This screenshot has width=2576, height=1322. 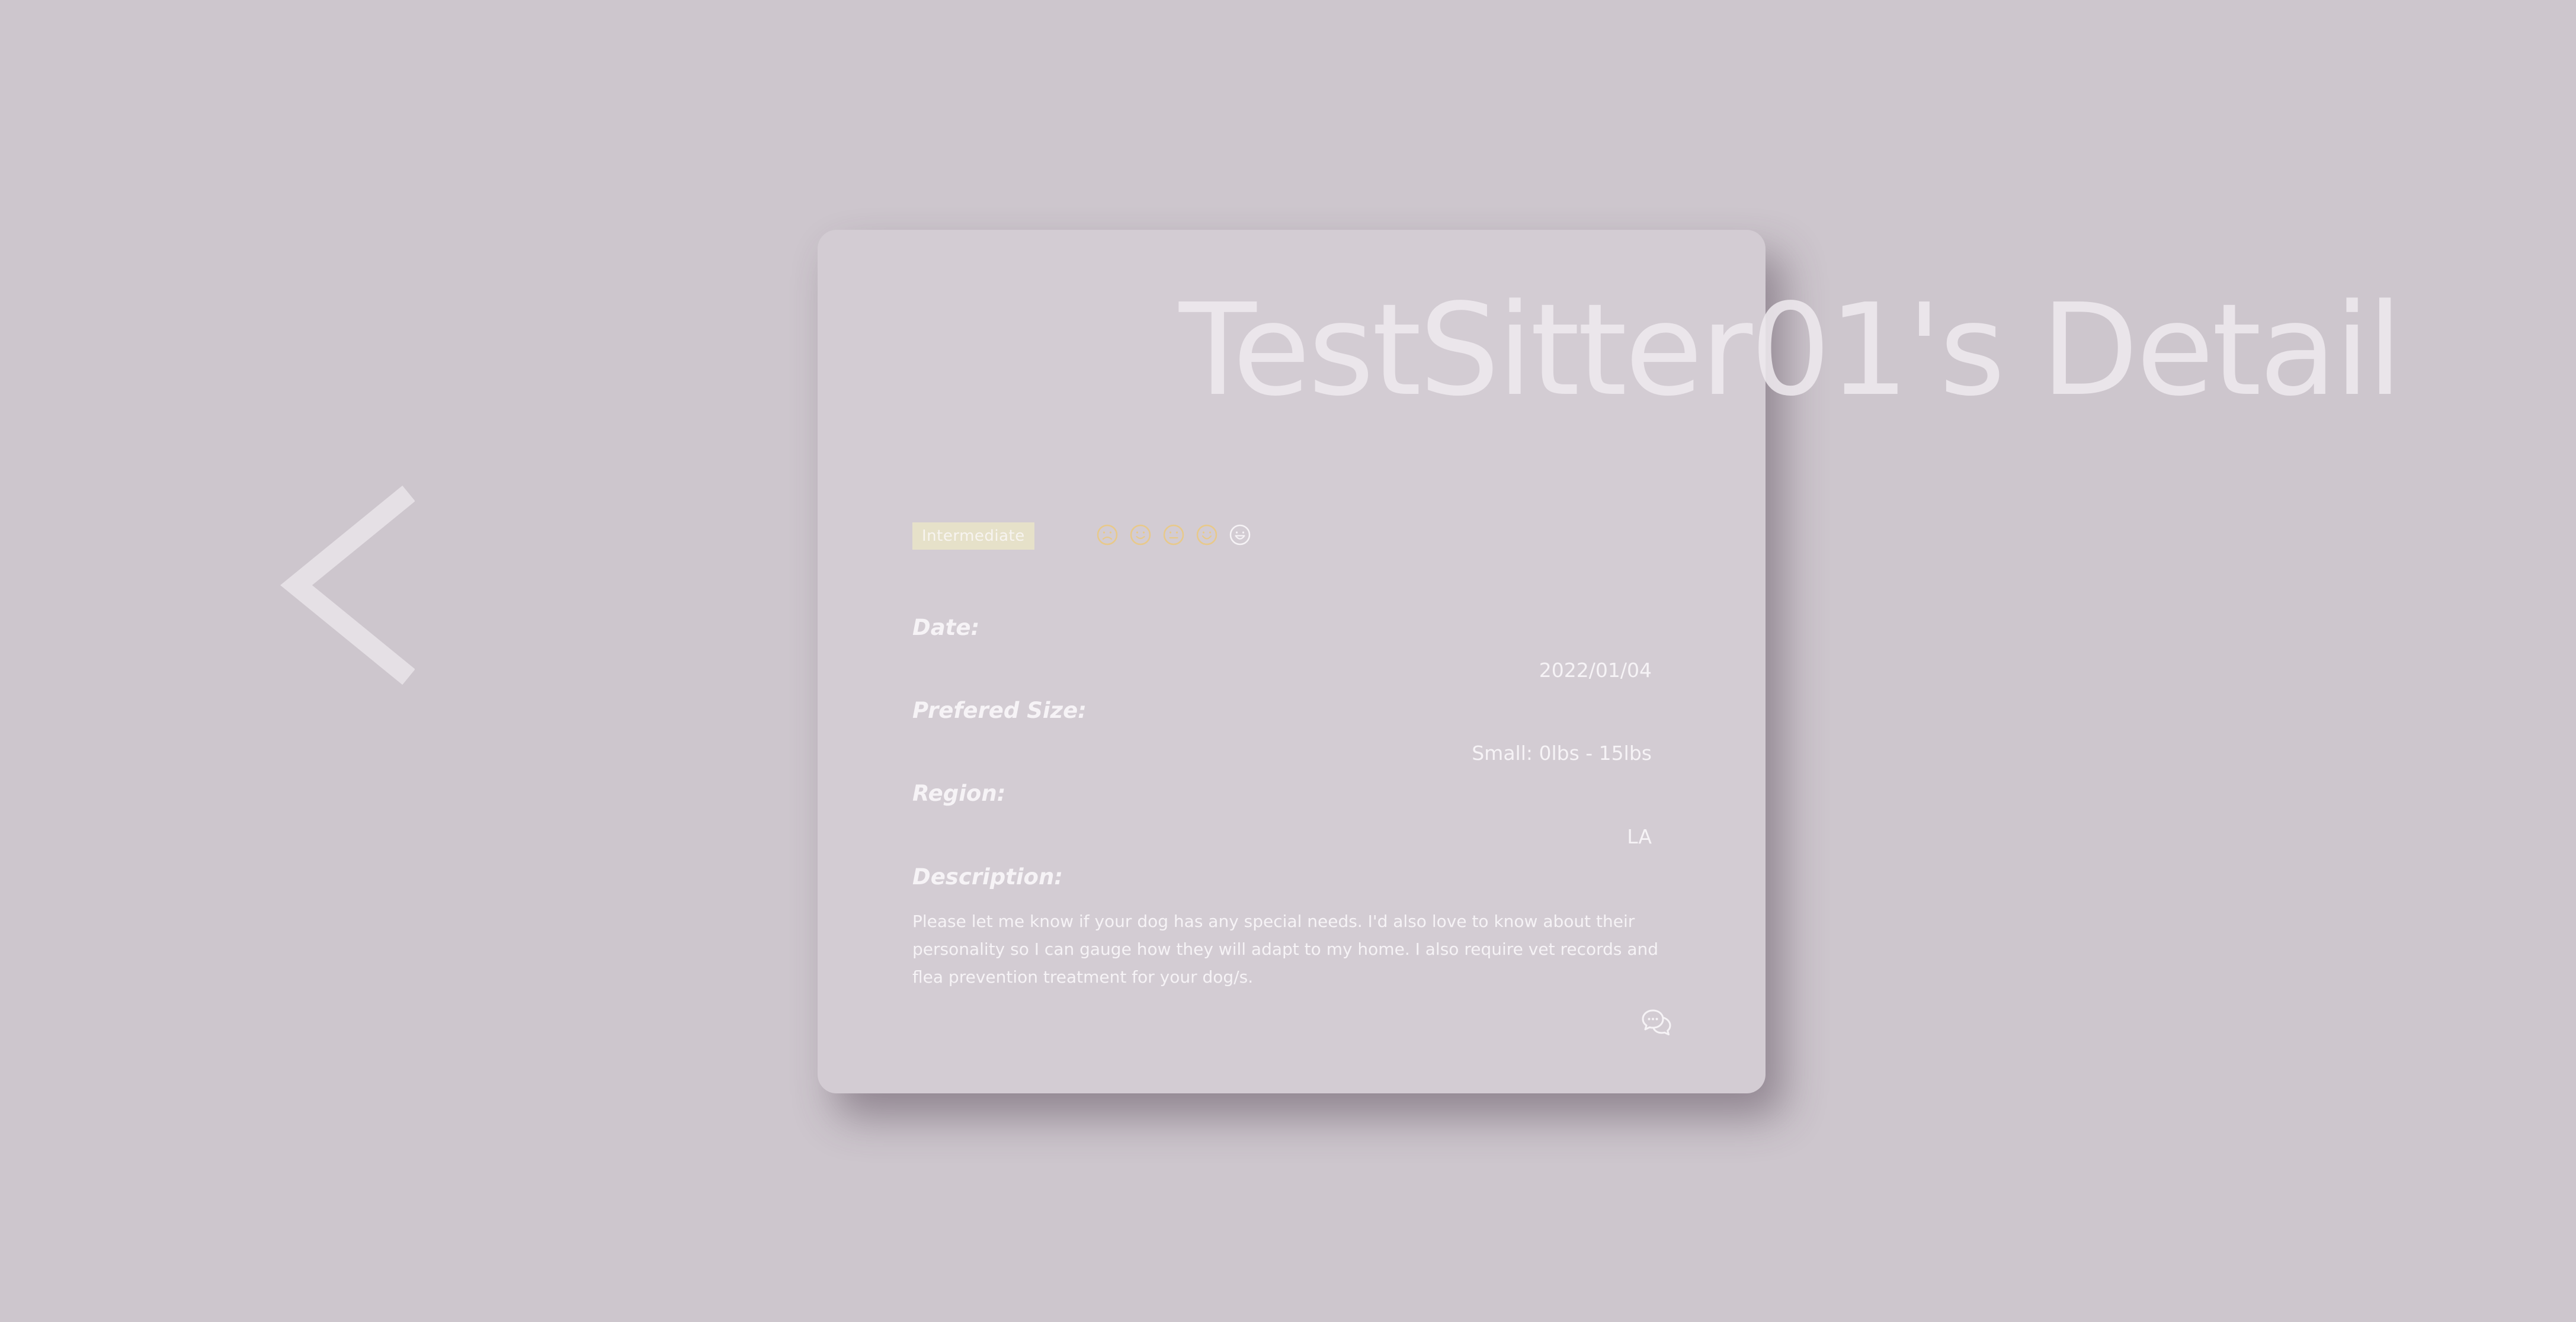 What do you see at coordinates (1639, 836) in the screenshot?
I see `region-value: LA` at bounding box center [1639, 836].